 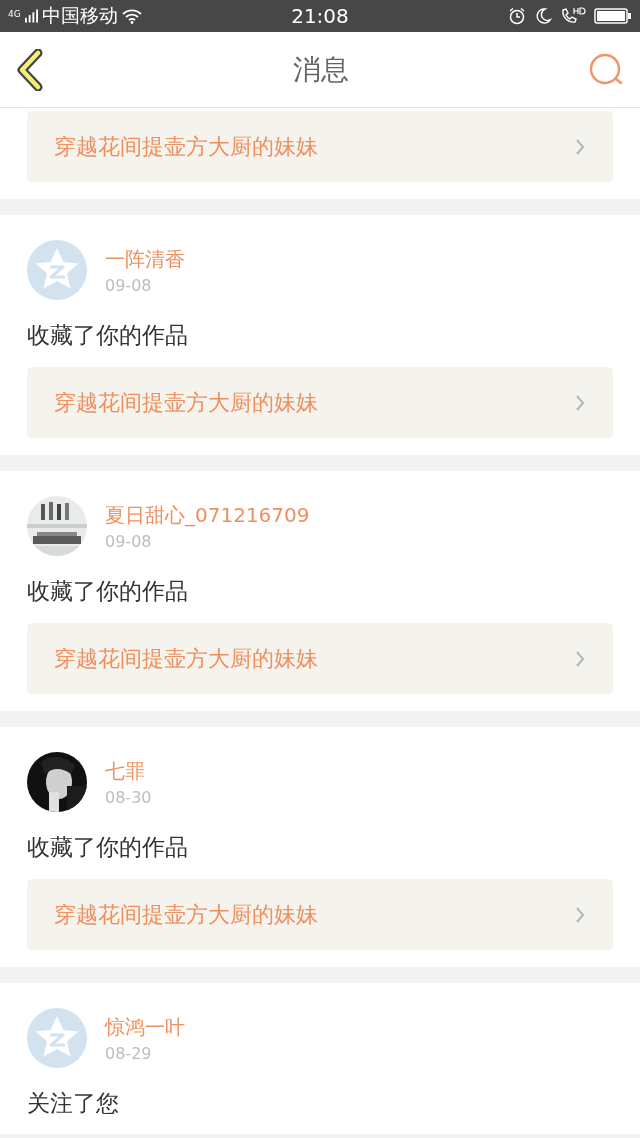 What do you see at coordinates (131, 16) in the screenshot?
I see `wifi-icon` at bounding box center [131, 16].